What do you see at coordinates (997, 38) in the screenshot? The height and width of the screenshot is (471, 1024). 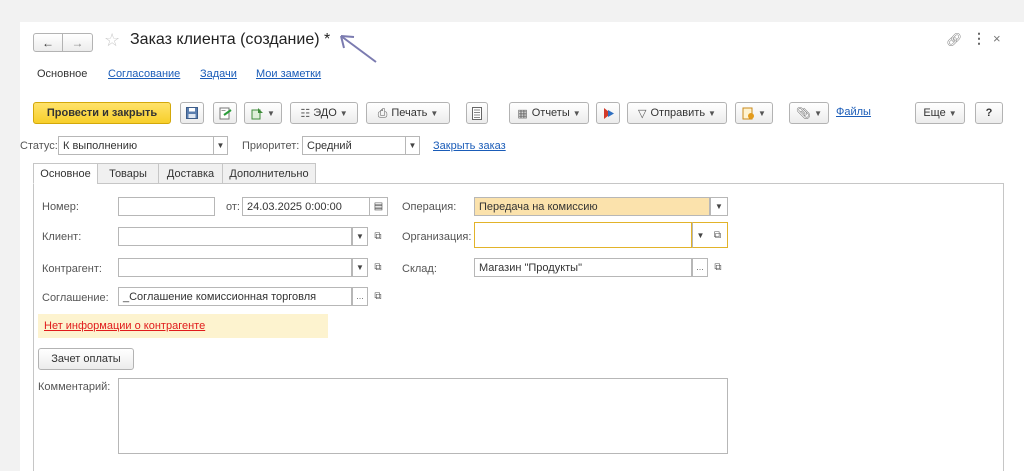 I see `close-icon: ×` at bounding box center [997, 38].